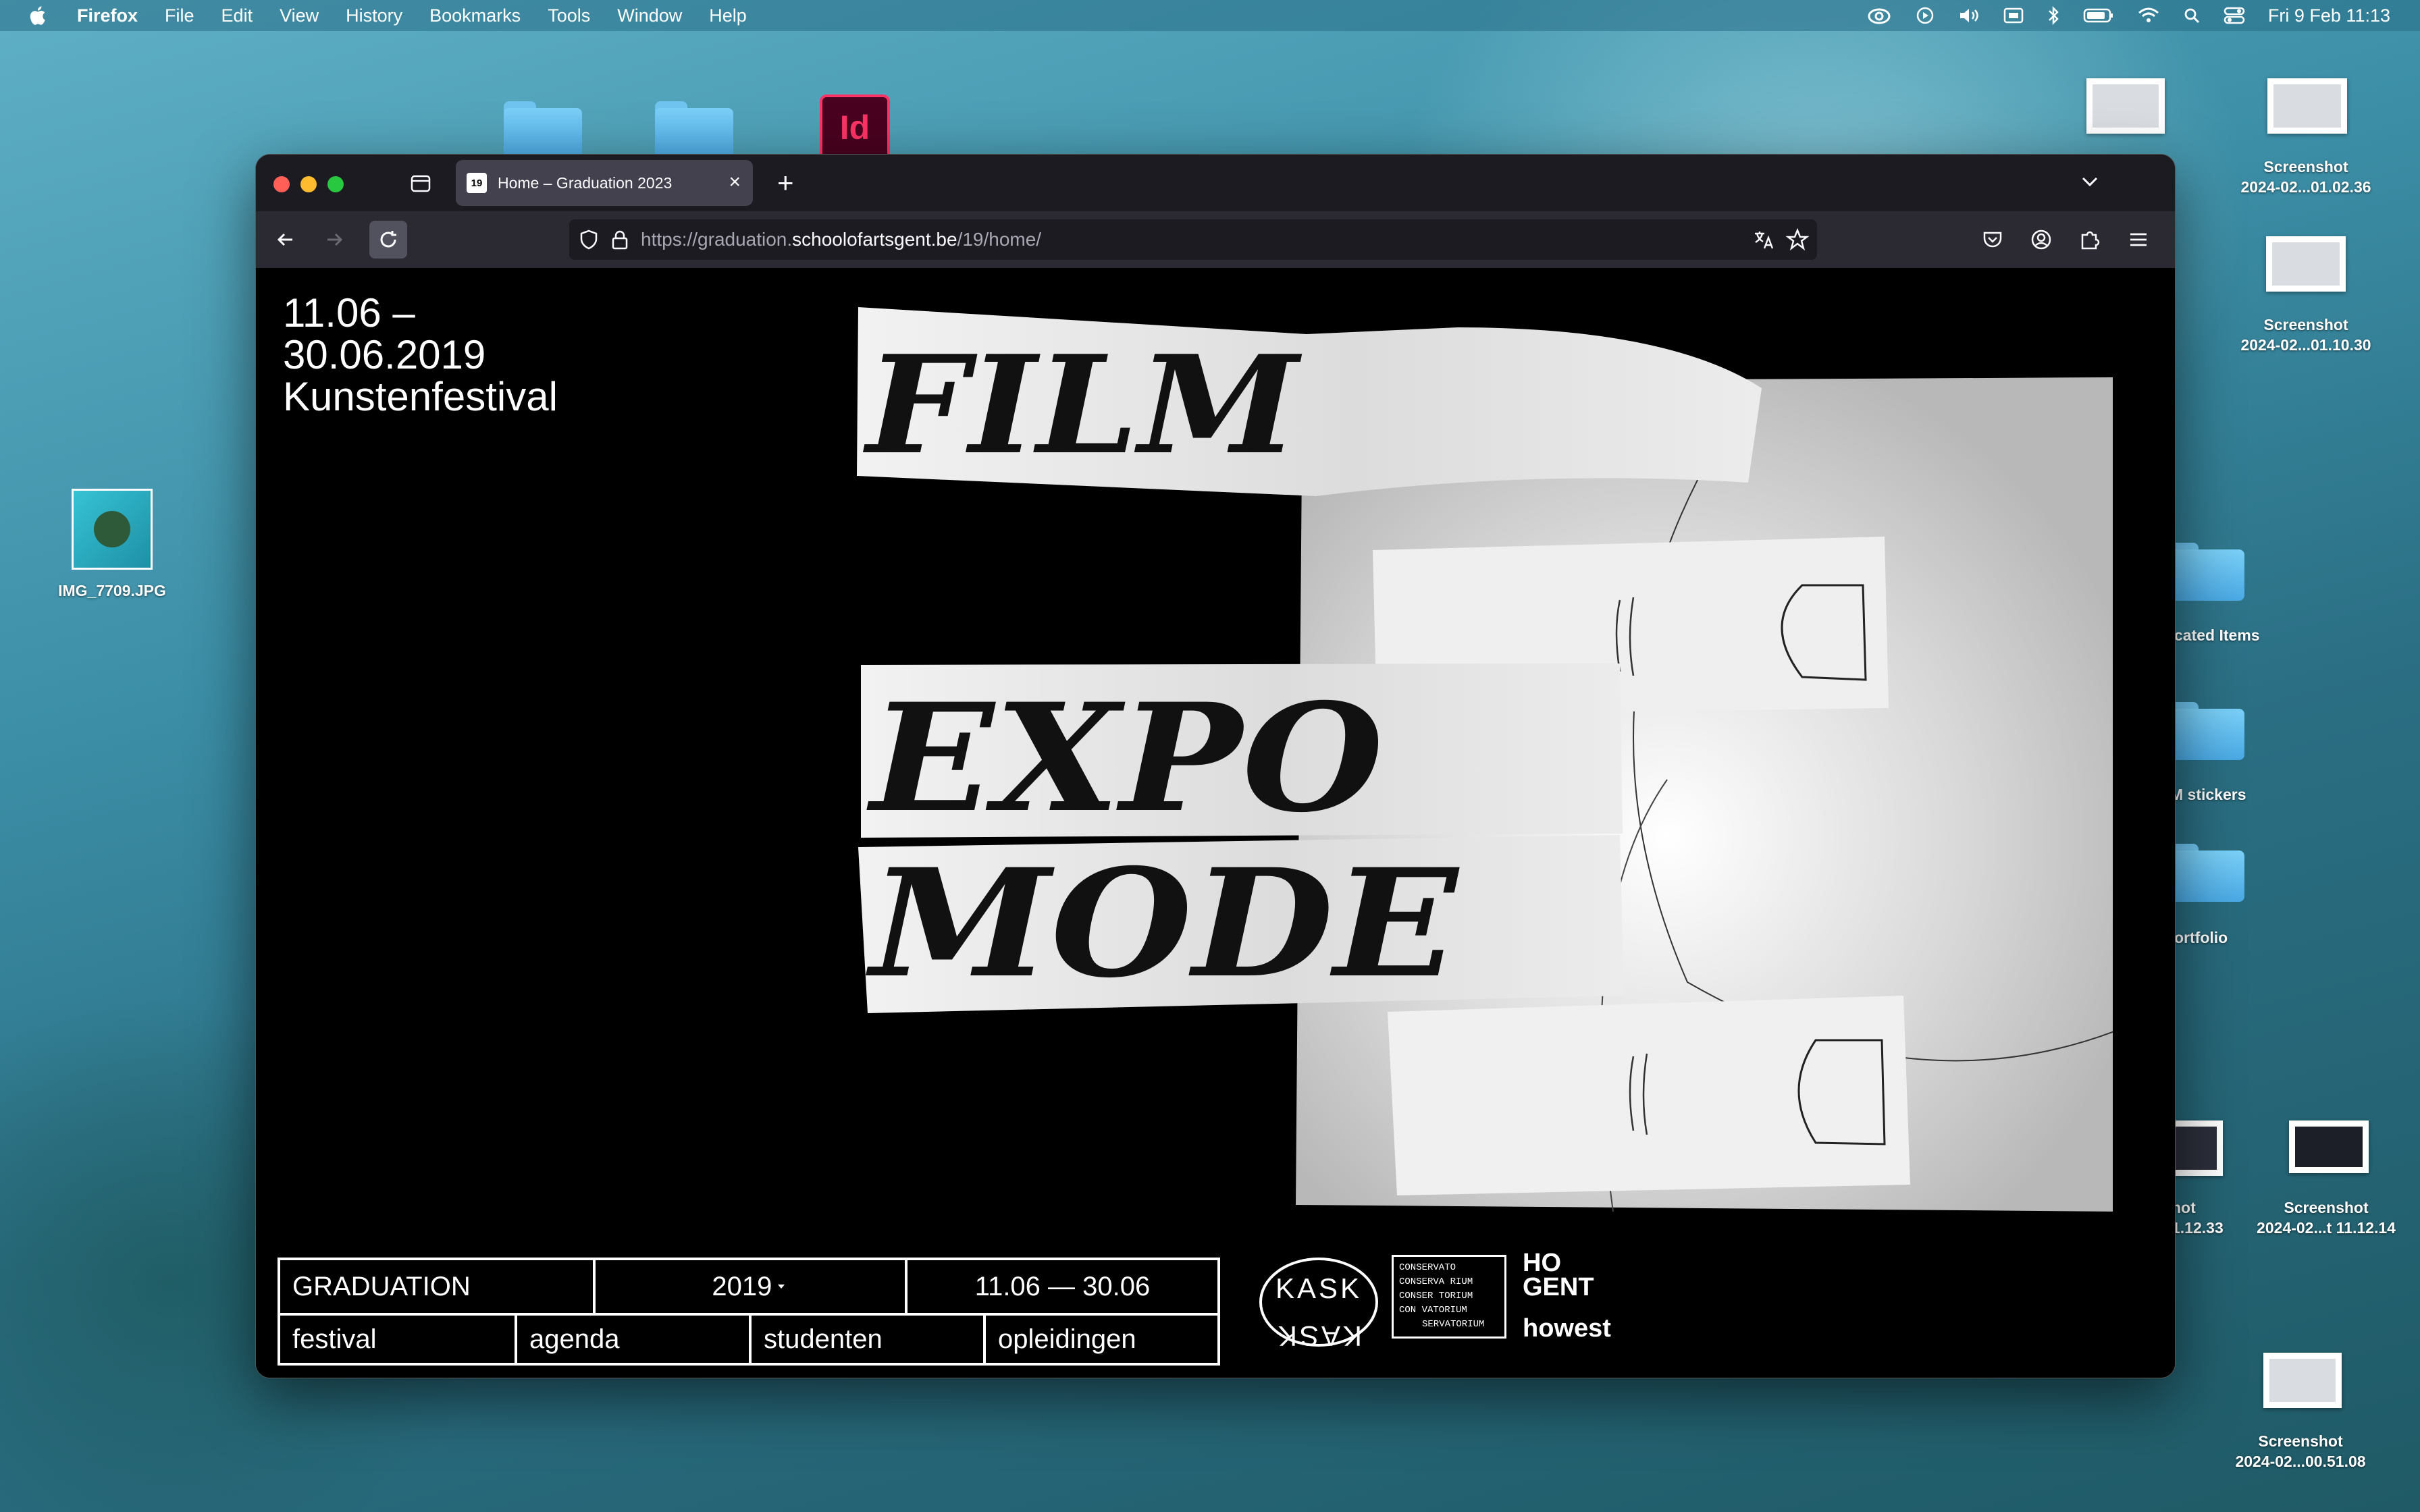 This screenshot has width=2420, height=1512. I want to click on forward-button, so click(334, 239).